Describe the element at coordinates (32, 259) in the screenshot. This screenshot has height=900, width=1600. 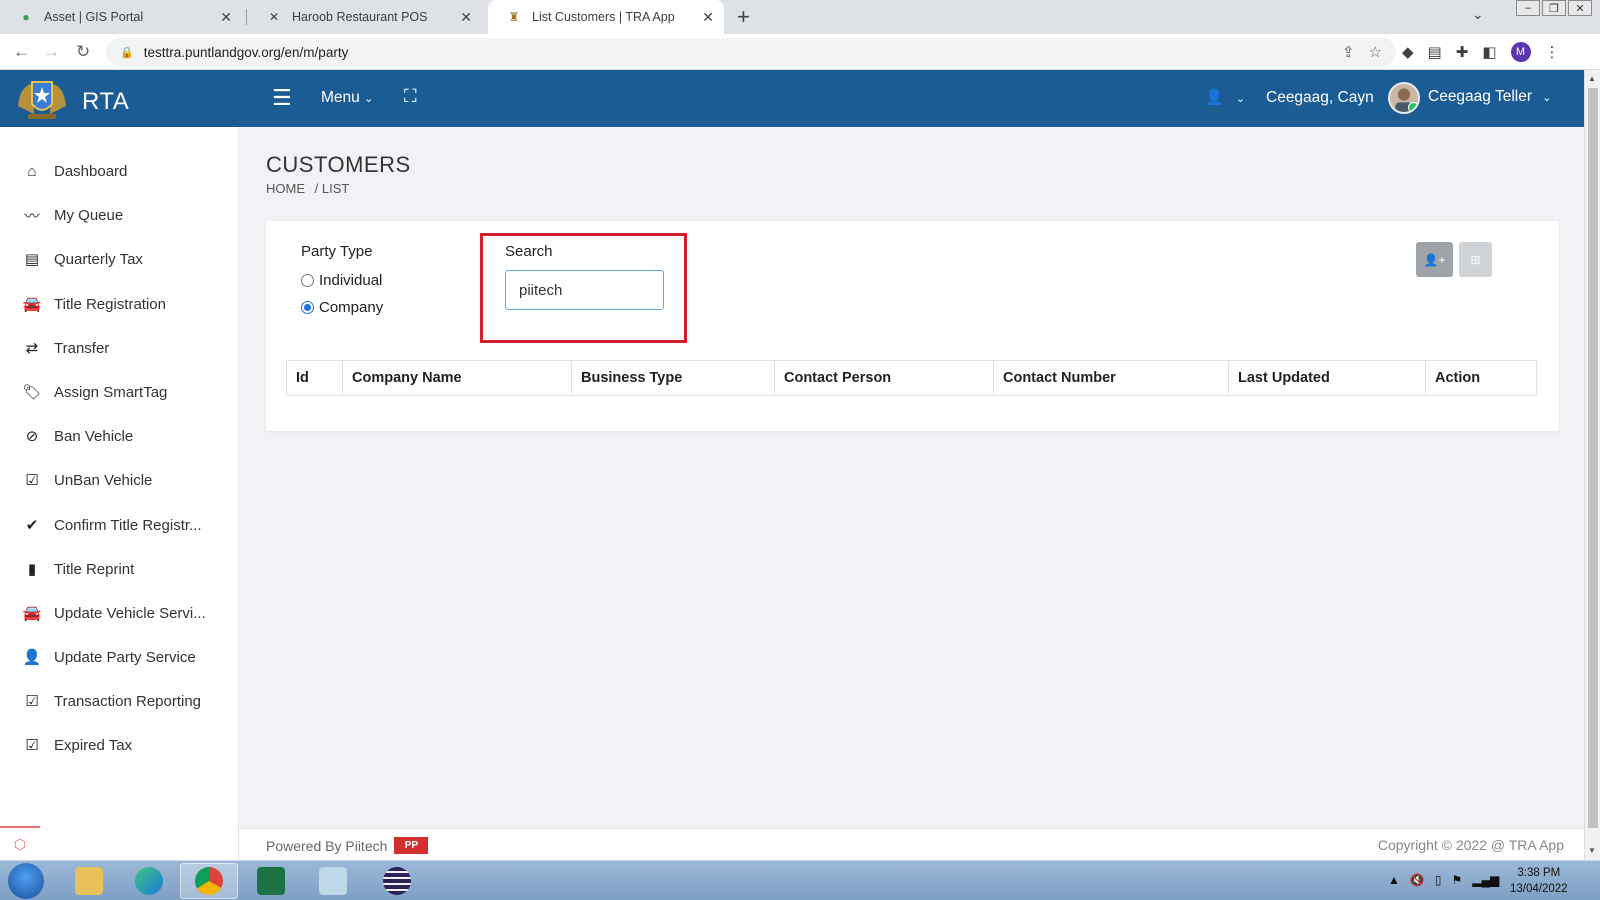
I see `list-icon: ▤` at that location.